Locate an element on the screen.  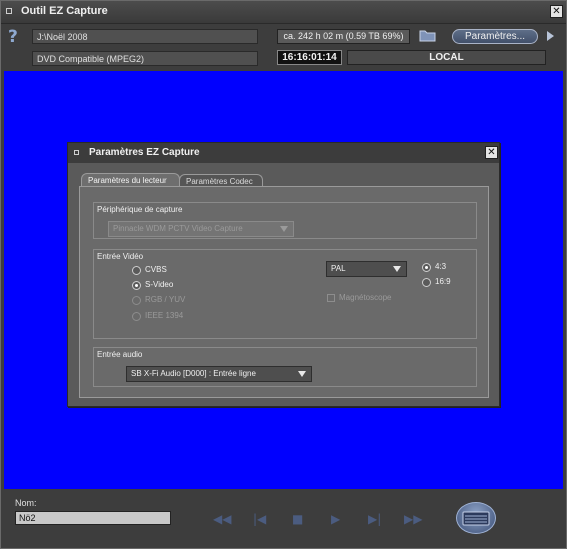
audio-input-group: Entrée audio SB X-Fi Audio [D000] is located at coordinates (285, 367).